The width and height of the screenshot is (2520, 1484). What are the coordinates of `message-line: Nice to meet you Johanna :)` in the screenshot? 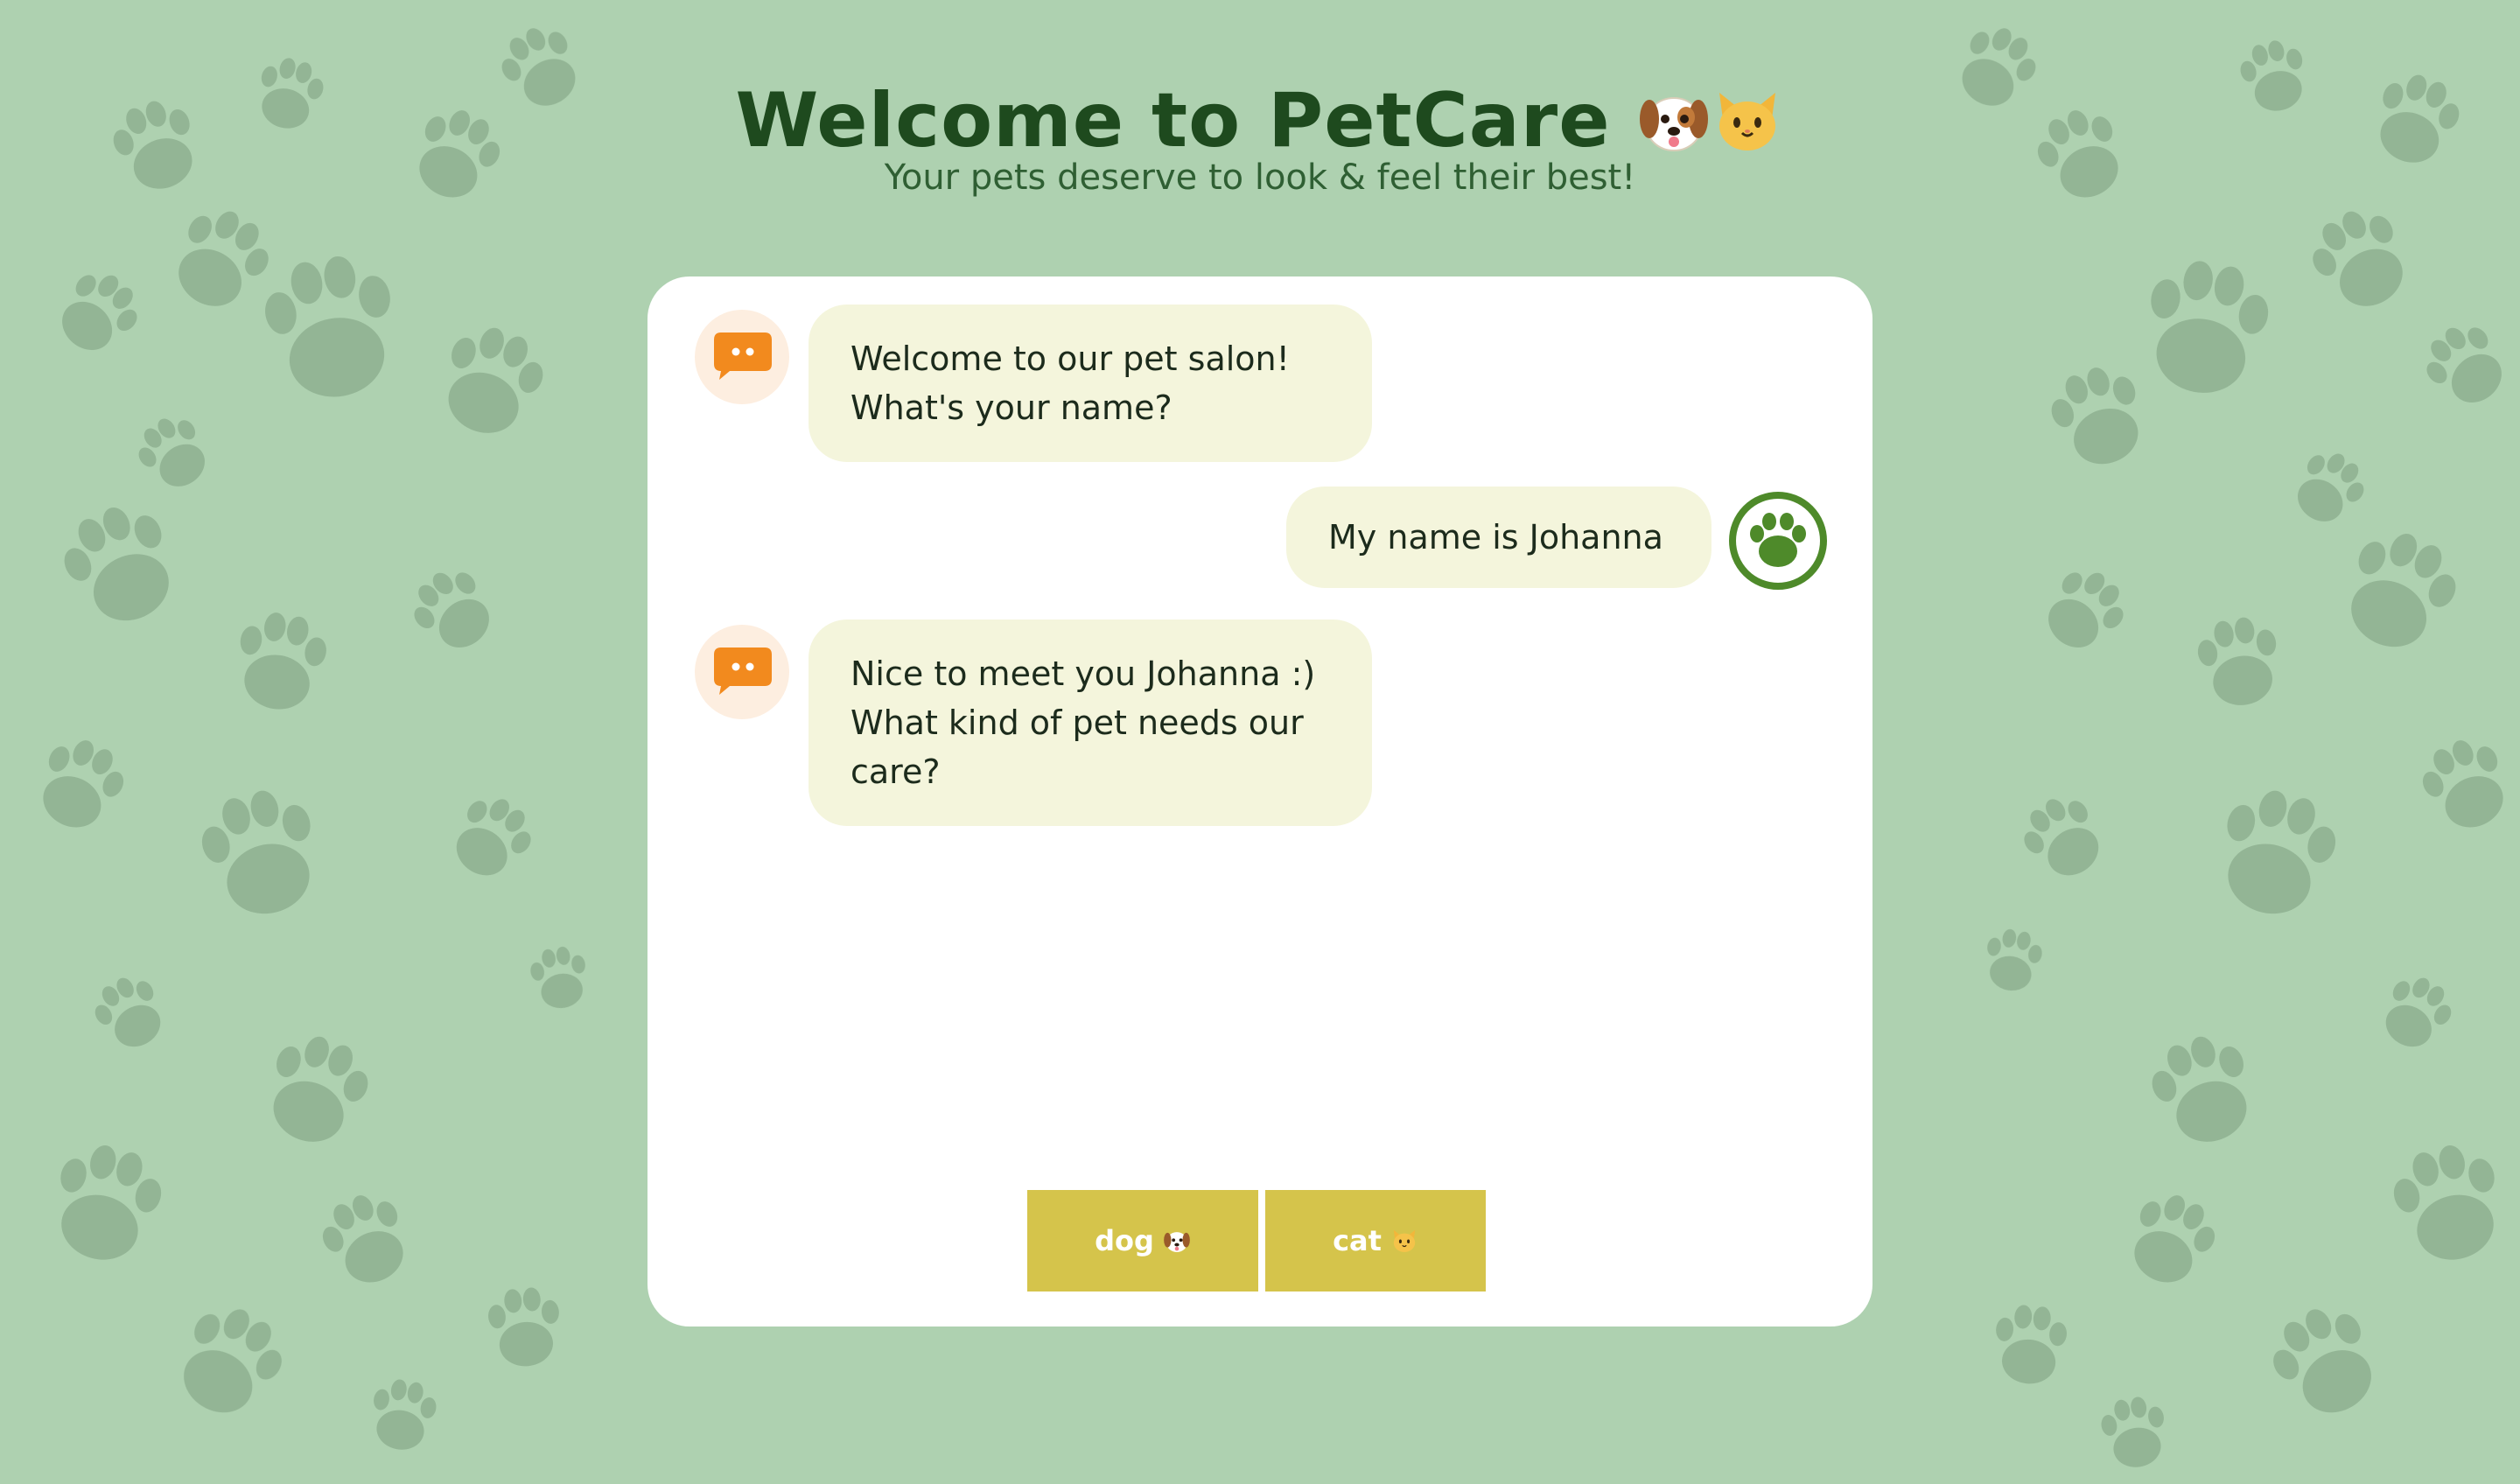 It's located at (1083, 673).